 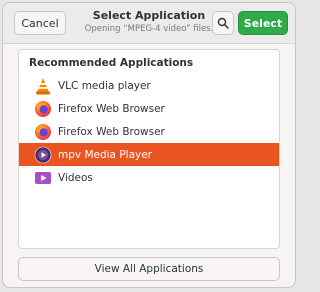 What do you see at coordinates (149, 15) in the screenshot?
I see `dialog-title: Select Application` at bounding box center [149, 15].